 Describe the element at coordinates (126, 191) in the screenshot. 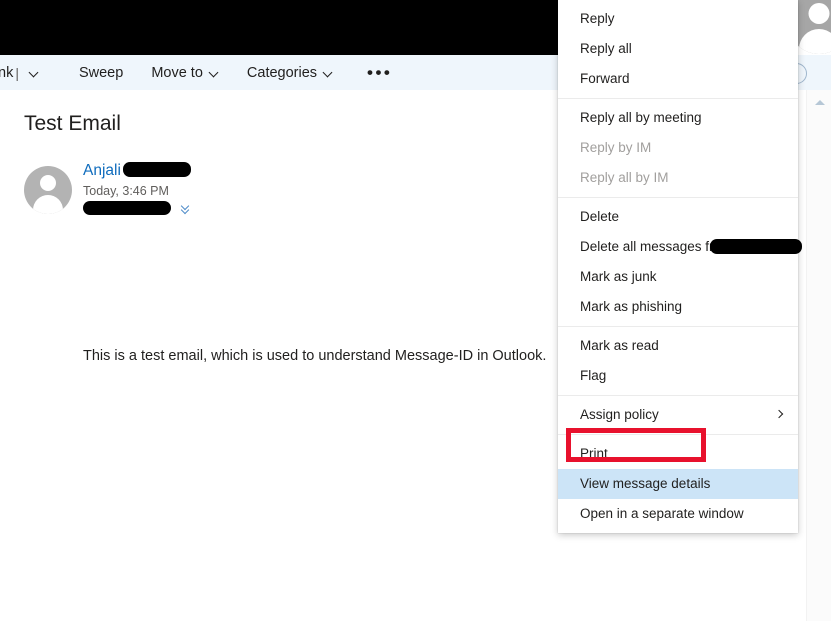

I see `message-timestamp: Today, 3:46 PM` at that location.